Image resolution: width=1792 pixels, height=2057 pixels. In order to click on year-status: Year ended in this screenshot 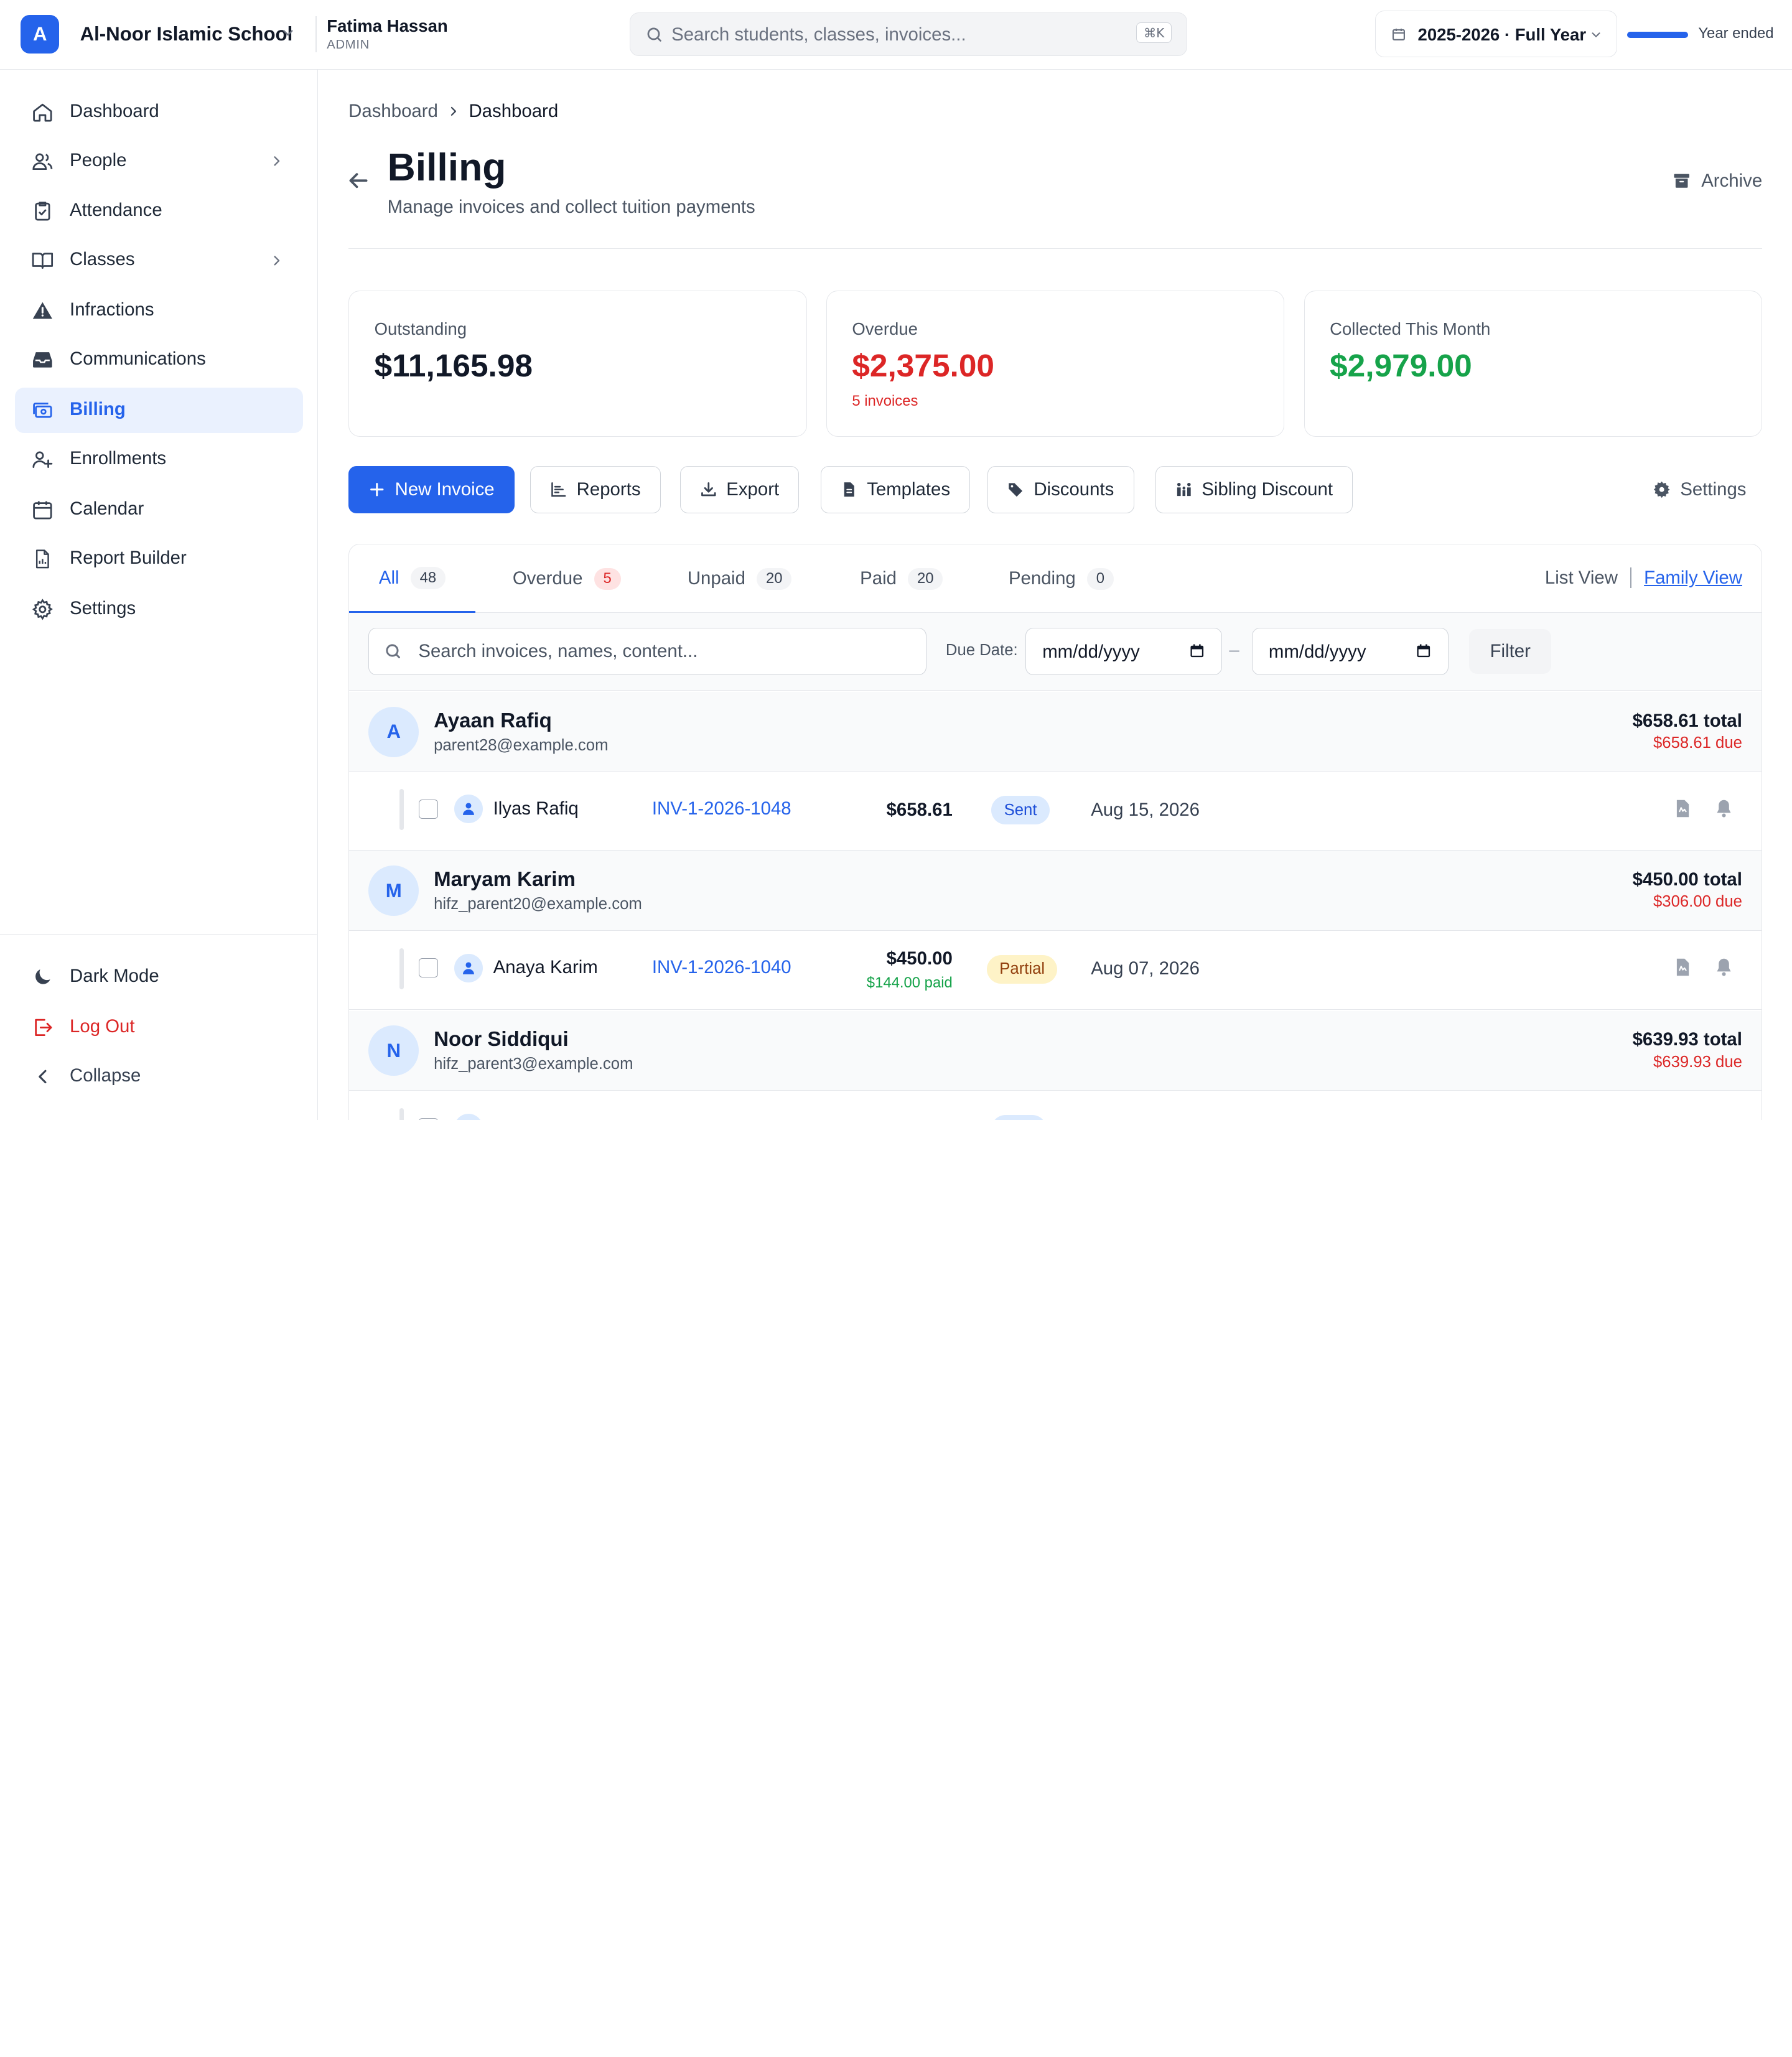, I will do `click(1736, 33)`.